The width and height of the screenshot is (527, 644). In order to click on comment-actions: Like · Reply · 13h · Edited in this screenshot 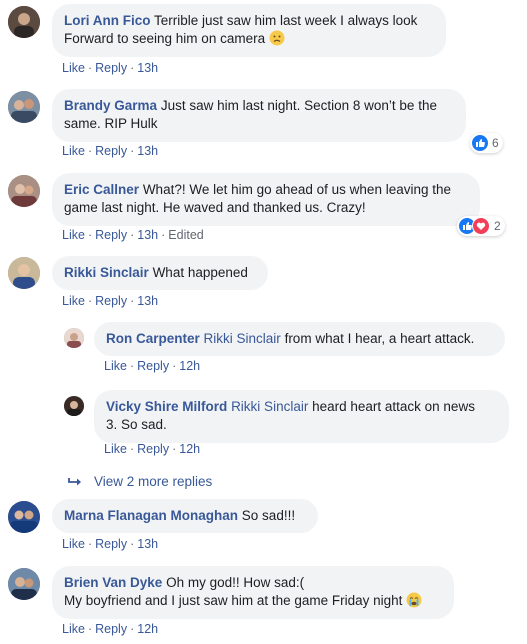, I will do `click(133, 235)`.